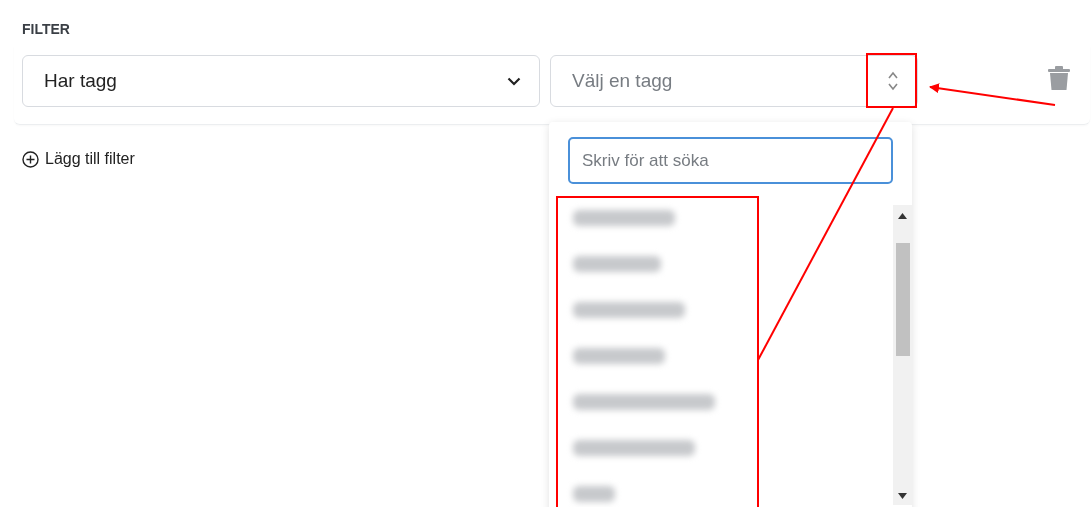 The image size is (1092, 507). What do you see at coordinates (902, 496) in the screenshot?
I see `scroll-down-icon` at bounding box center [902, 496].